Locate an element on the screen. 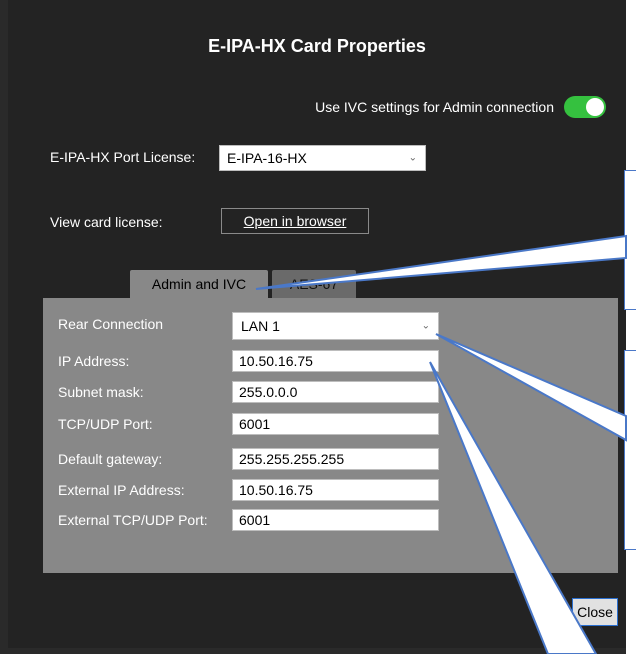  callout-pointer-tabs is located at coordinates (441, 262).